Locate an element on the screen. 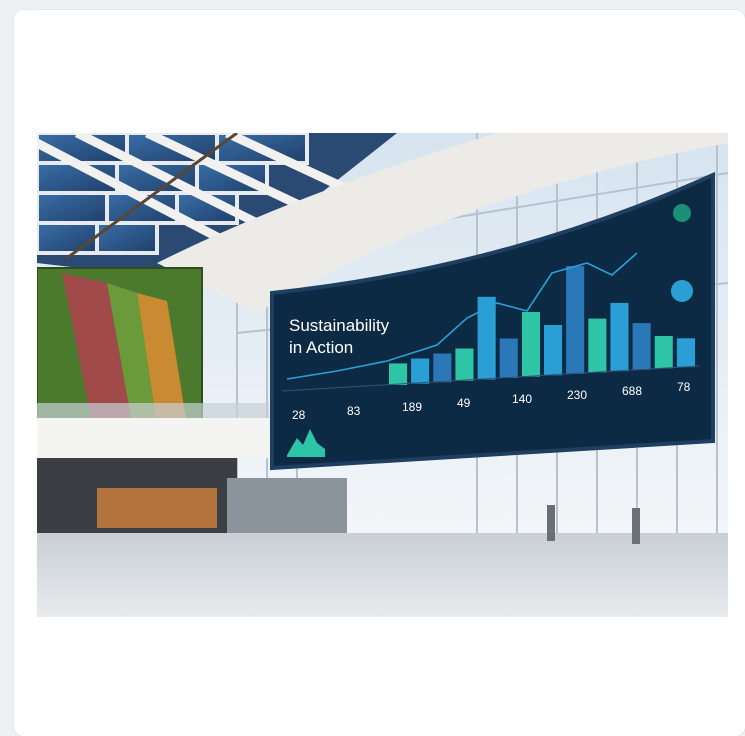  reception-desk is located at coordinates (157, 508).